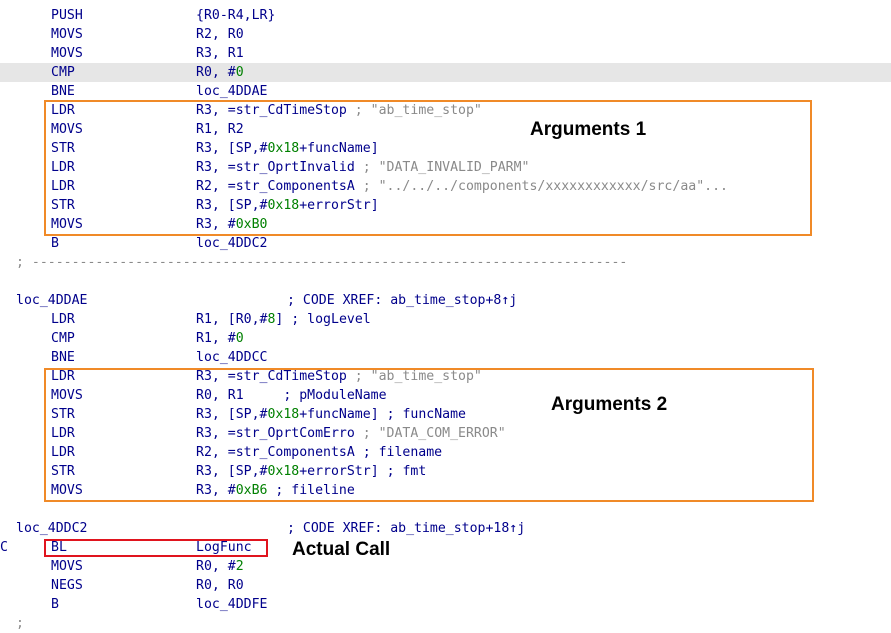 The image size is (891, 633). I want to click on operands: R2, R0, so click(220, 34).